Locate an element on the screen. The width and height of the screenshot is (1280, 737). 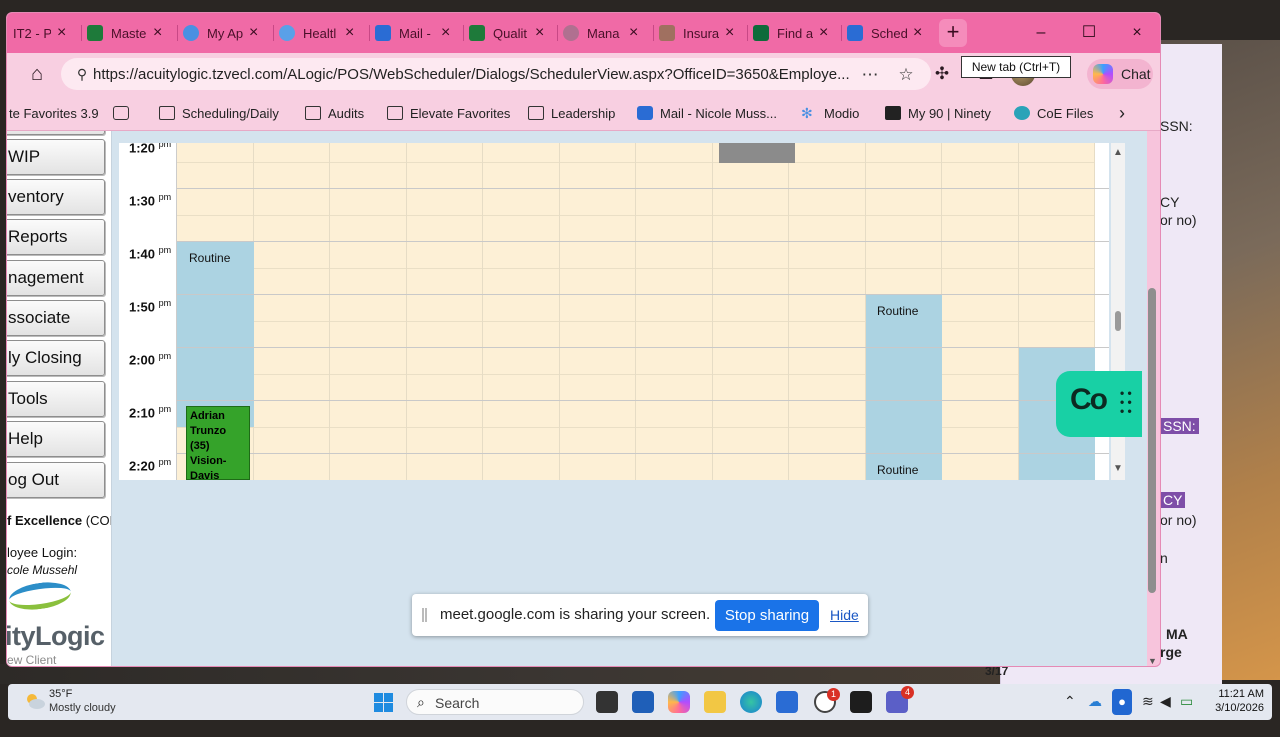
nav-button-reports: Reports is located at coordinates (56, 237).